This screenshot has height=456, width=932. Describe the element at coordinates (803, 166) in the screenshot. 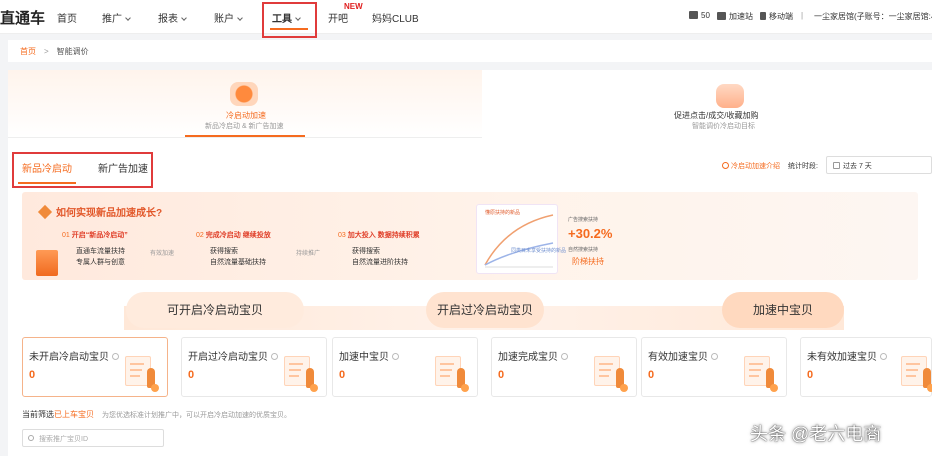

I see `period-label: 统计时段:` at that location.